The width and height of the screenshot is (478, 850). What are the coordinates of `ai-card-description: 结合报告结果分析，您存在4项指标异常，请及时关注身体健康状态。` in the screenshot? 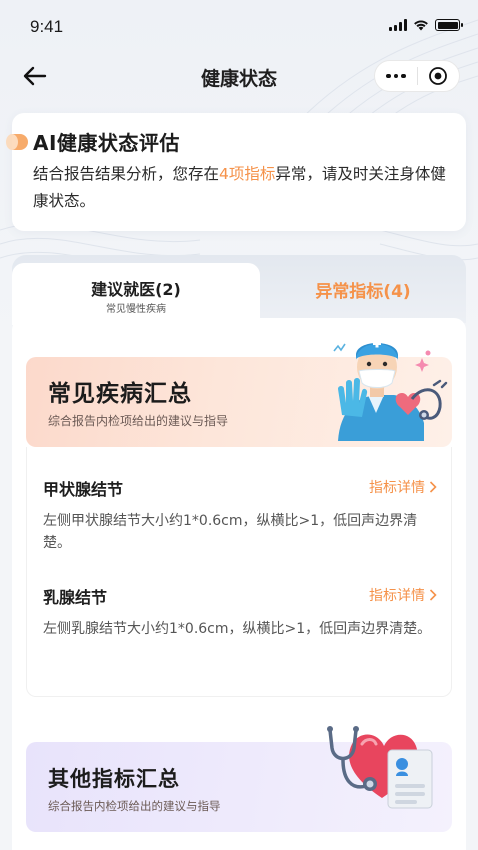 It's located at (243, 188).